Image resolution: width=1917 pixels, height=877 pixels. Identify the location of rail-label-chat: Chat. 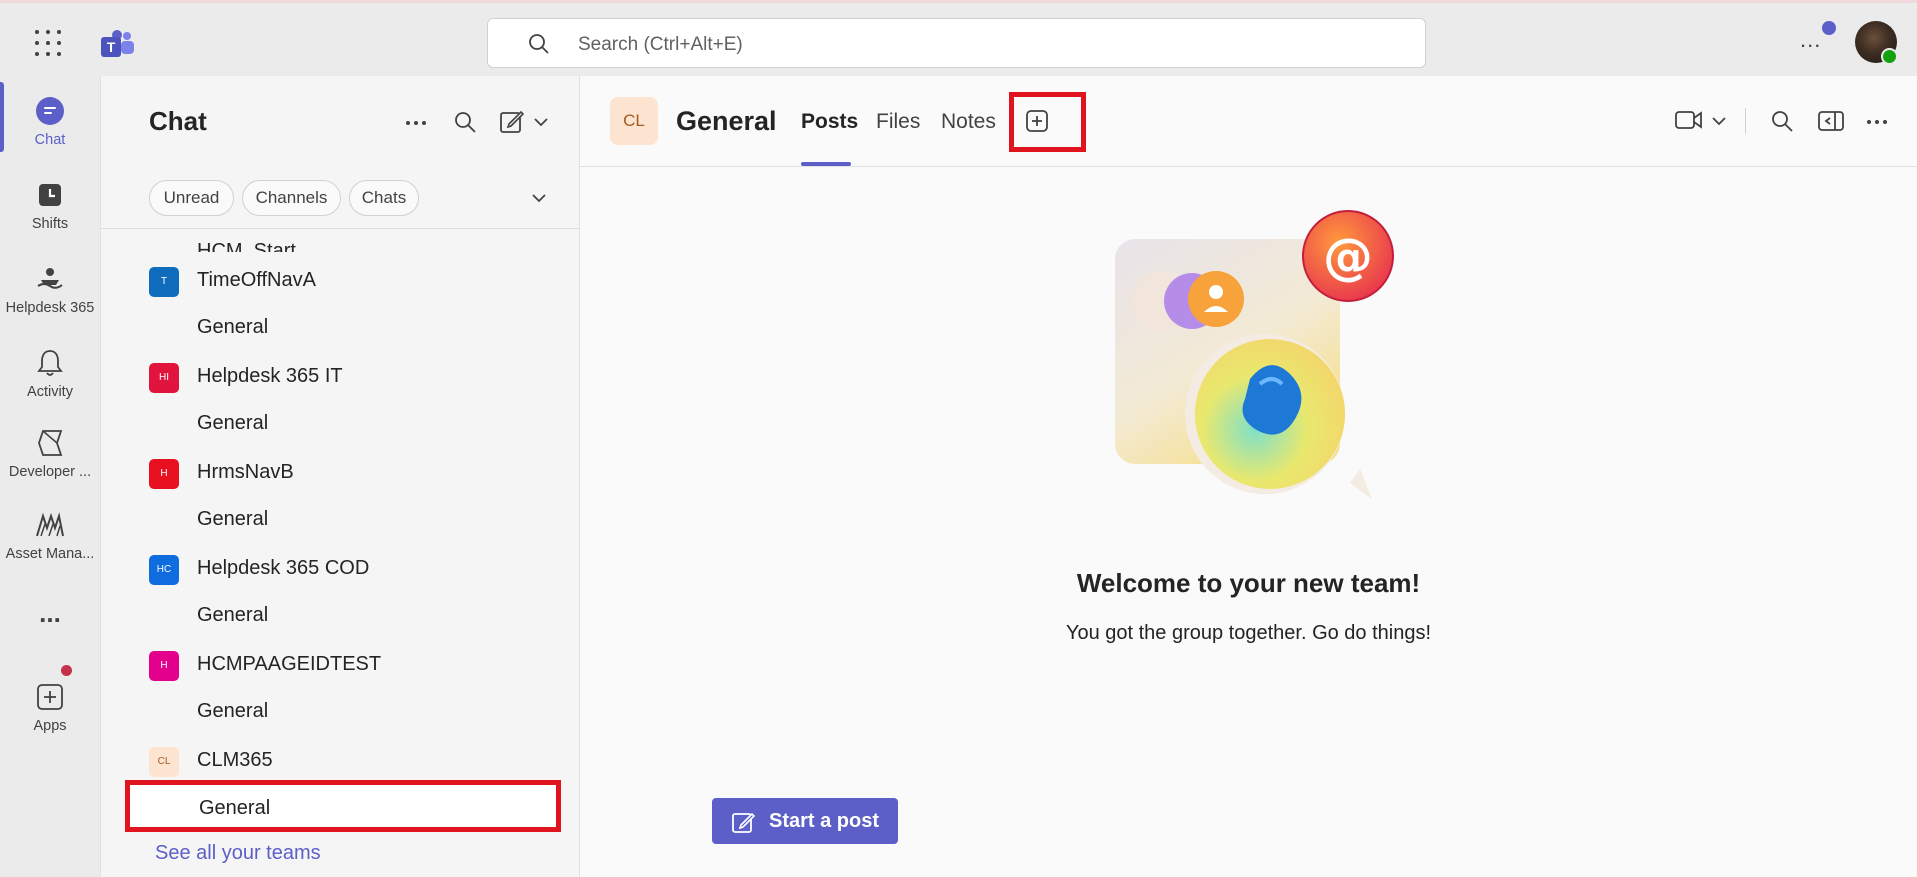
(50, 140).